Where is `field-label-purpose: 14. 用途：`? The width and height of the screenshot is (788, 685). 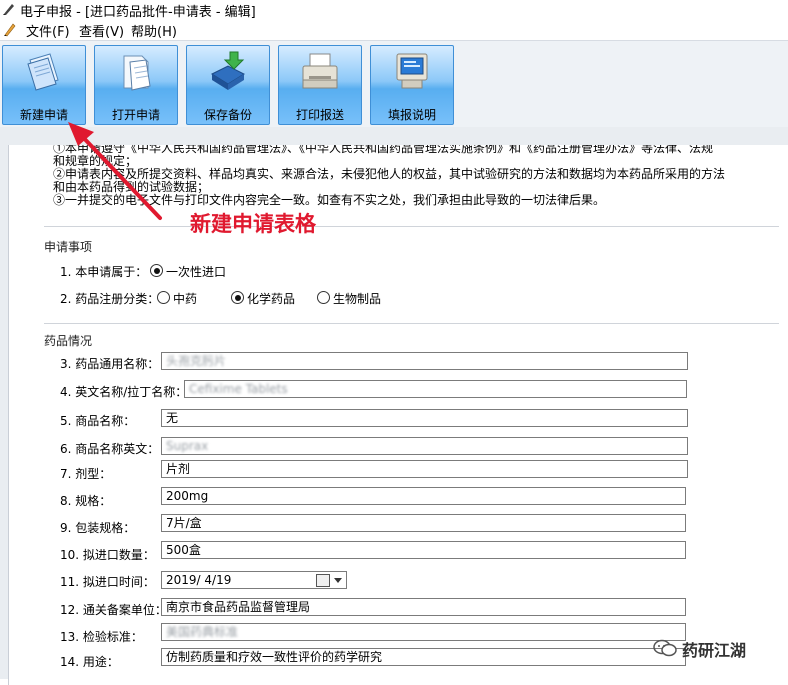
field-label-purpose: 14. 用途： is located at coordinates (89, 662).